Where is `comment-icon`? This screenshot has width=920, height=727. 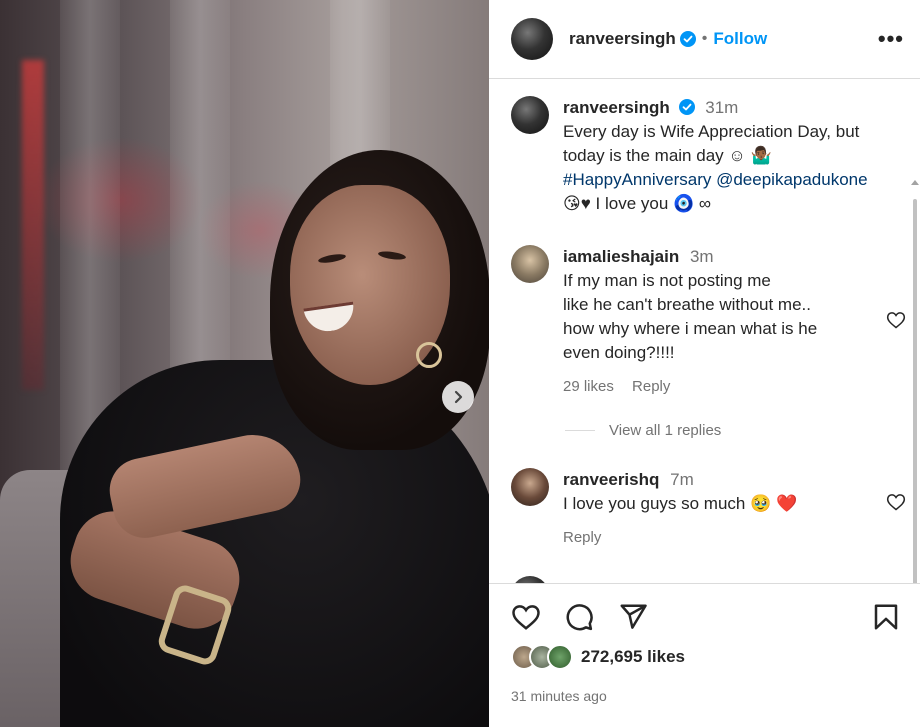
comment-icon is located at coordinates (579, 617).